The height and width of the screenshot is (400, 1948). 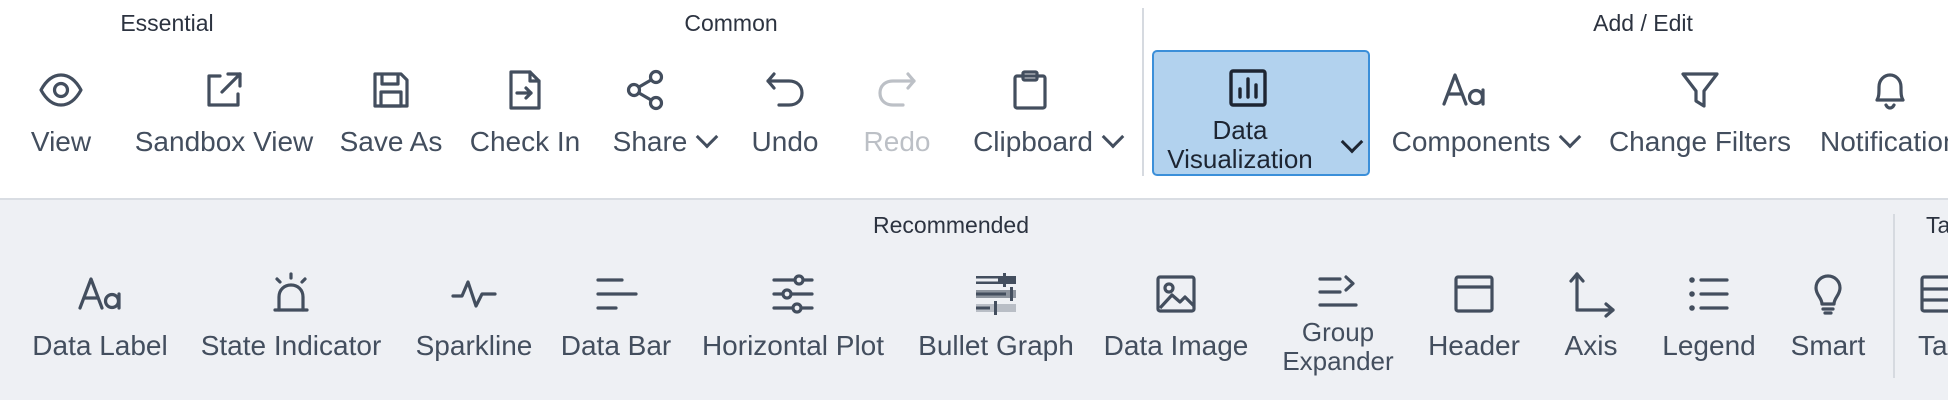 What do you see at coordinates (897, 90) in the screenshot?
I see `redo-icon` at bounding box center [897, 90].